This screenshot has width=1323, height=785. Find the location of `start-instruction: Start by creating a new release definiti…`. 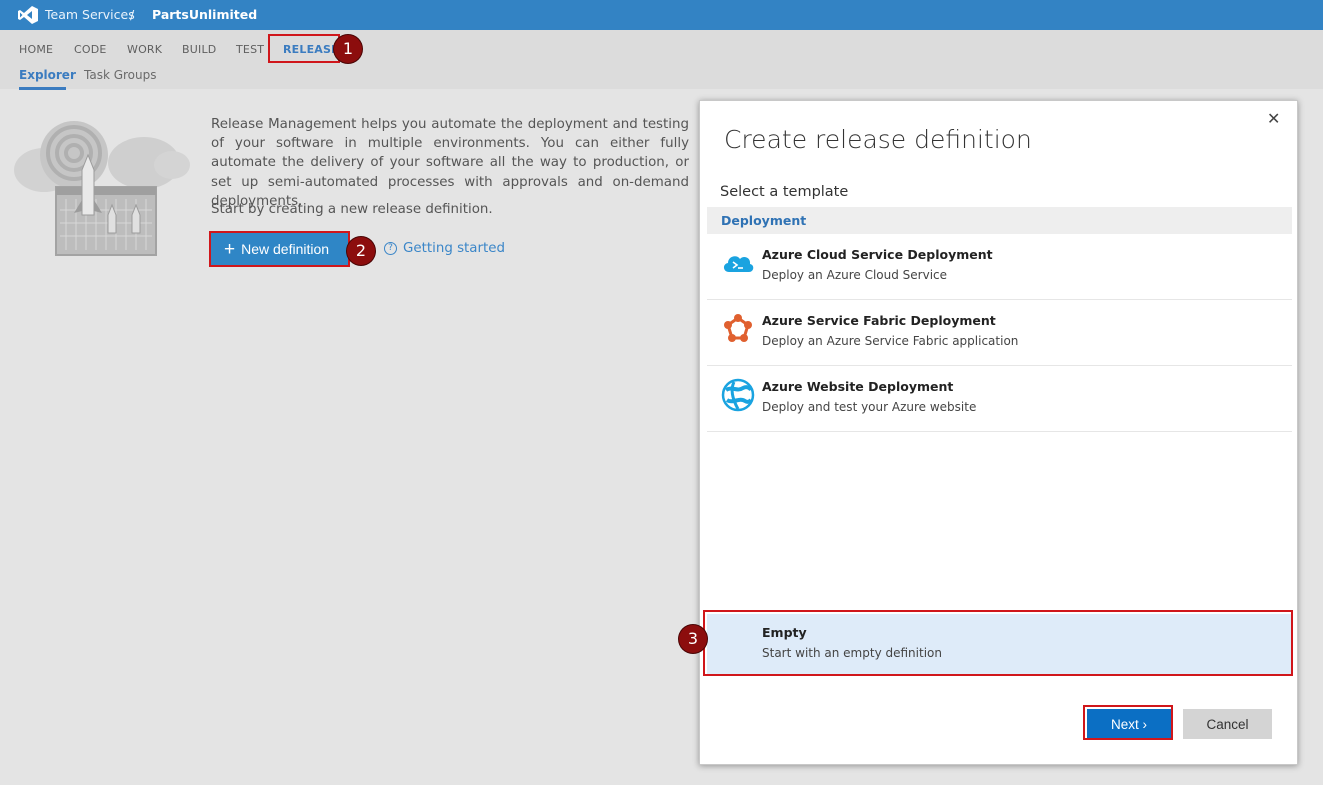

start-instruction: Start by creating a new release definiti… is located at coordinates (352, 209).